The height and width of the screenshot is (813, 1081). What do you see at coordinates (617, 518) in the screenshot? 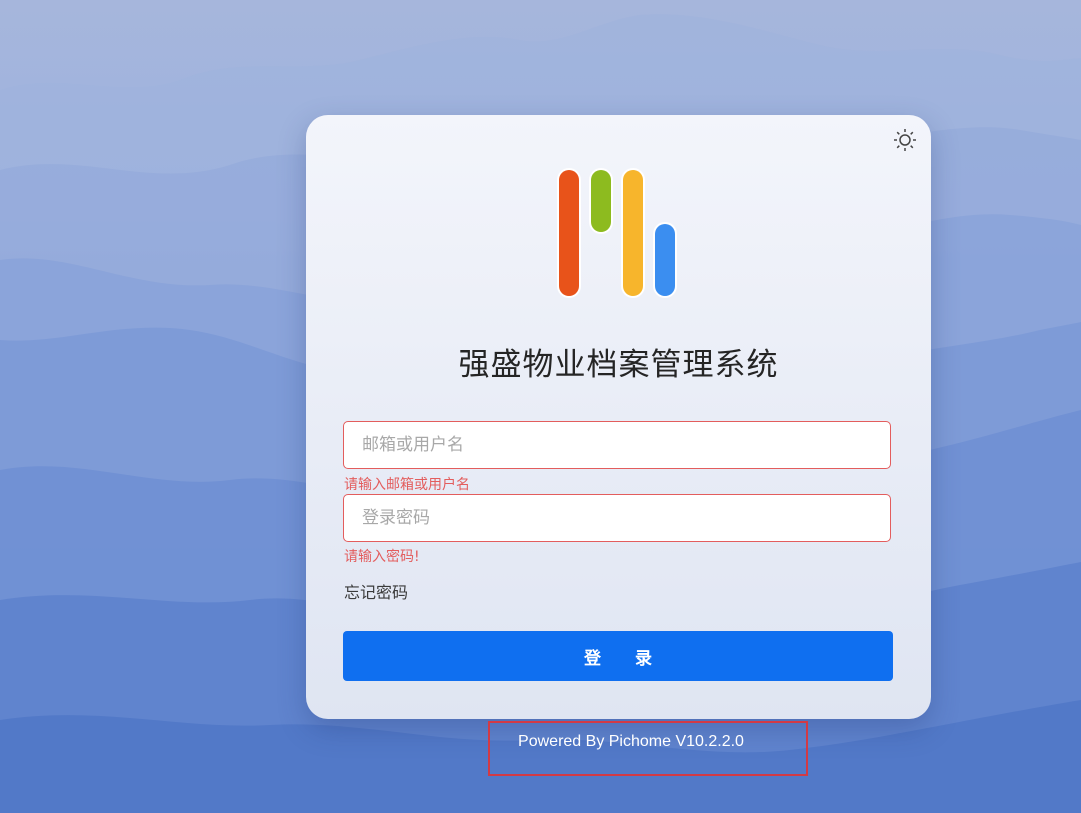
I see `password-input` at bounding box center [617, 518].